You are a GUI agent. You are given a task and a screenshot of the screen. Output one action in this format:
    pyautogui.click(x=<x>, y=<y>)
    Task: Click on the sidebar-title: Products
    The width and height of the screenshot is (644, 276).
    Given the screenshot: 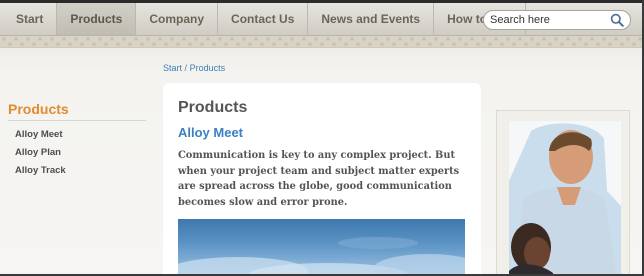 What is the action you would take?
    pyautogui.click(x=38, y=109)
    